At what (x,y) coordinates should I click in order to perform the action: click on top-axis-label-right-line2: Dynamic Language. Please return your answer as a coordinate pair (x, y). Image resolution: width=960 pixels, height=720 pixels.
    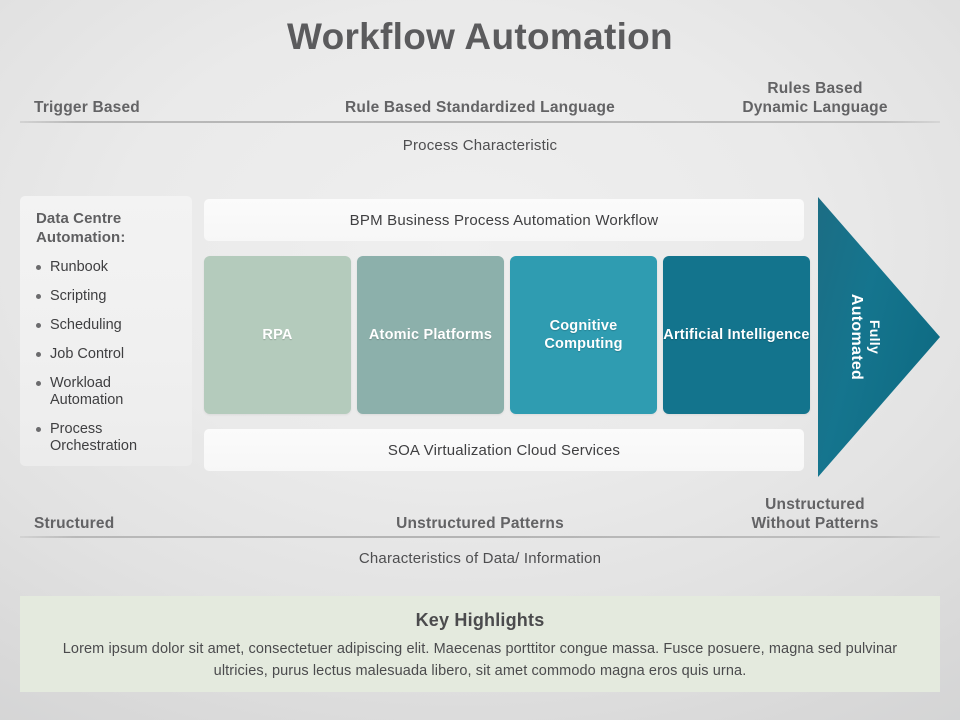
    Looking at the image, I should click on (815, 107).